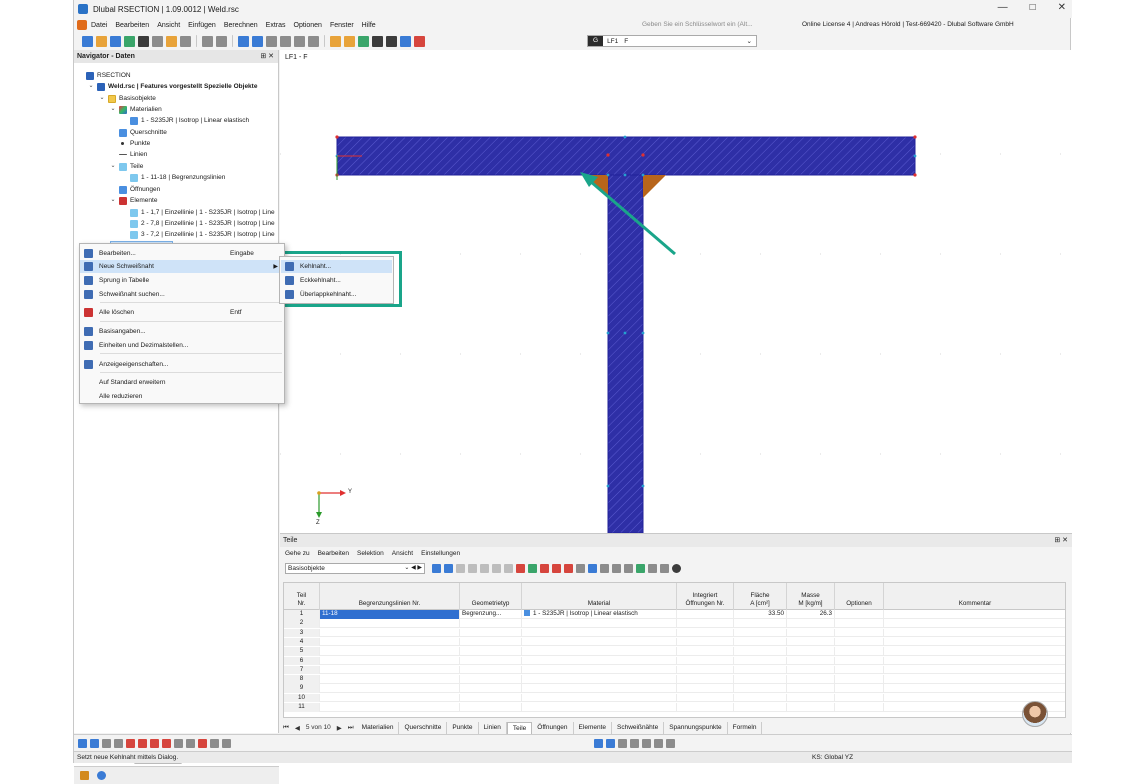 This screenshot has width=1144, height=784. What do you see at coordinates (241, 25) in the screenshot?
I see `menu-berechnen: Berechnen` at bounding box center [241, 25].